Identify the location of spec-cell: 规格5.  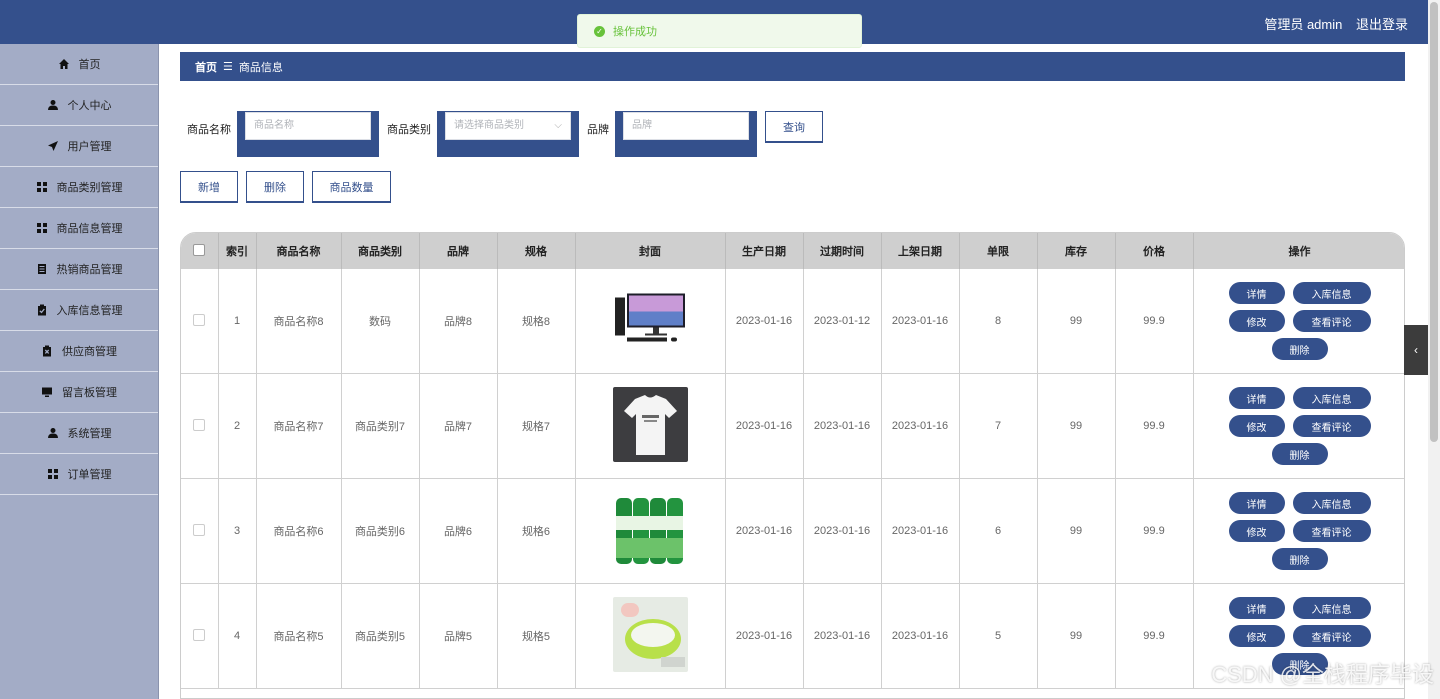
(536, 636).